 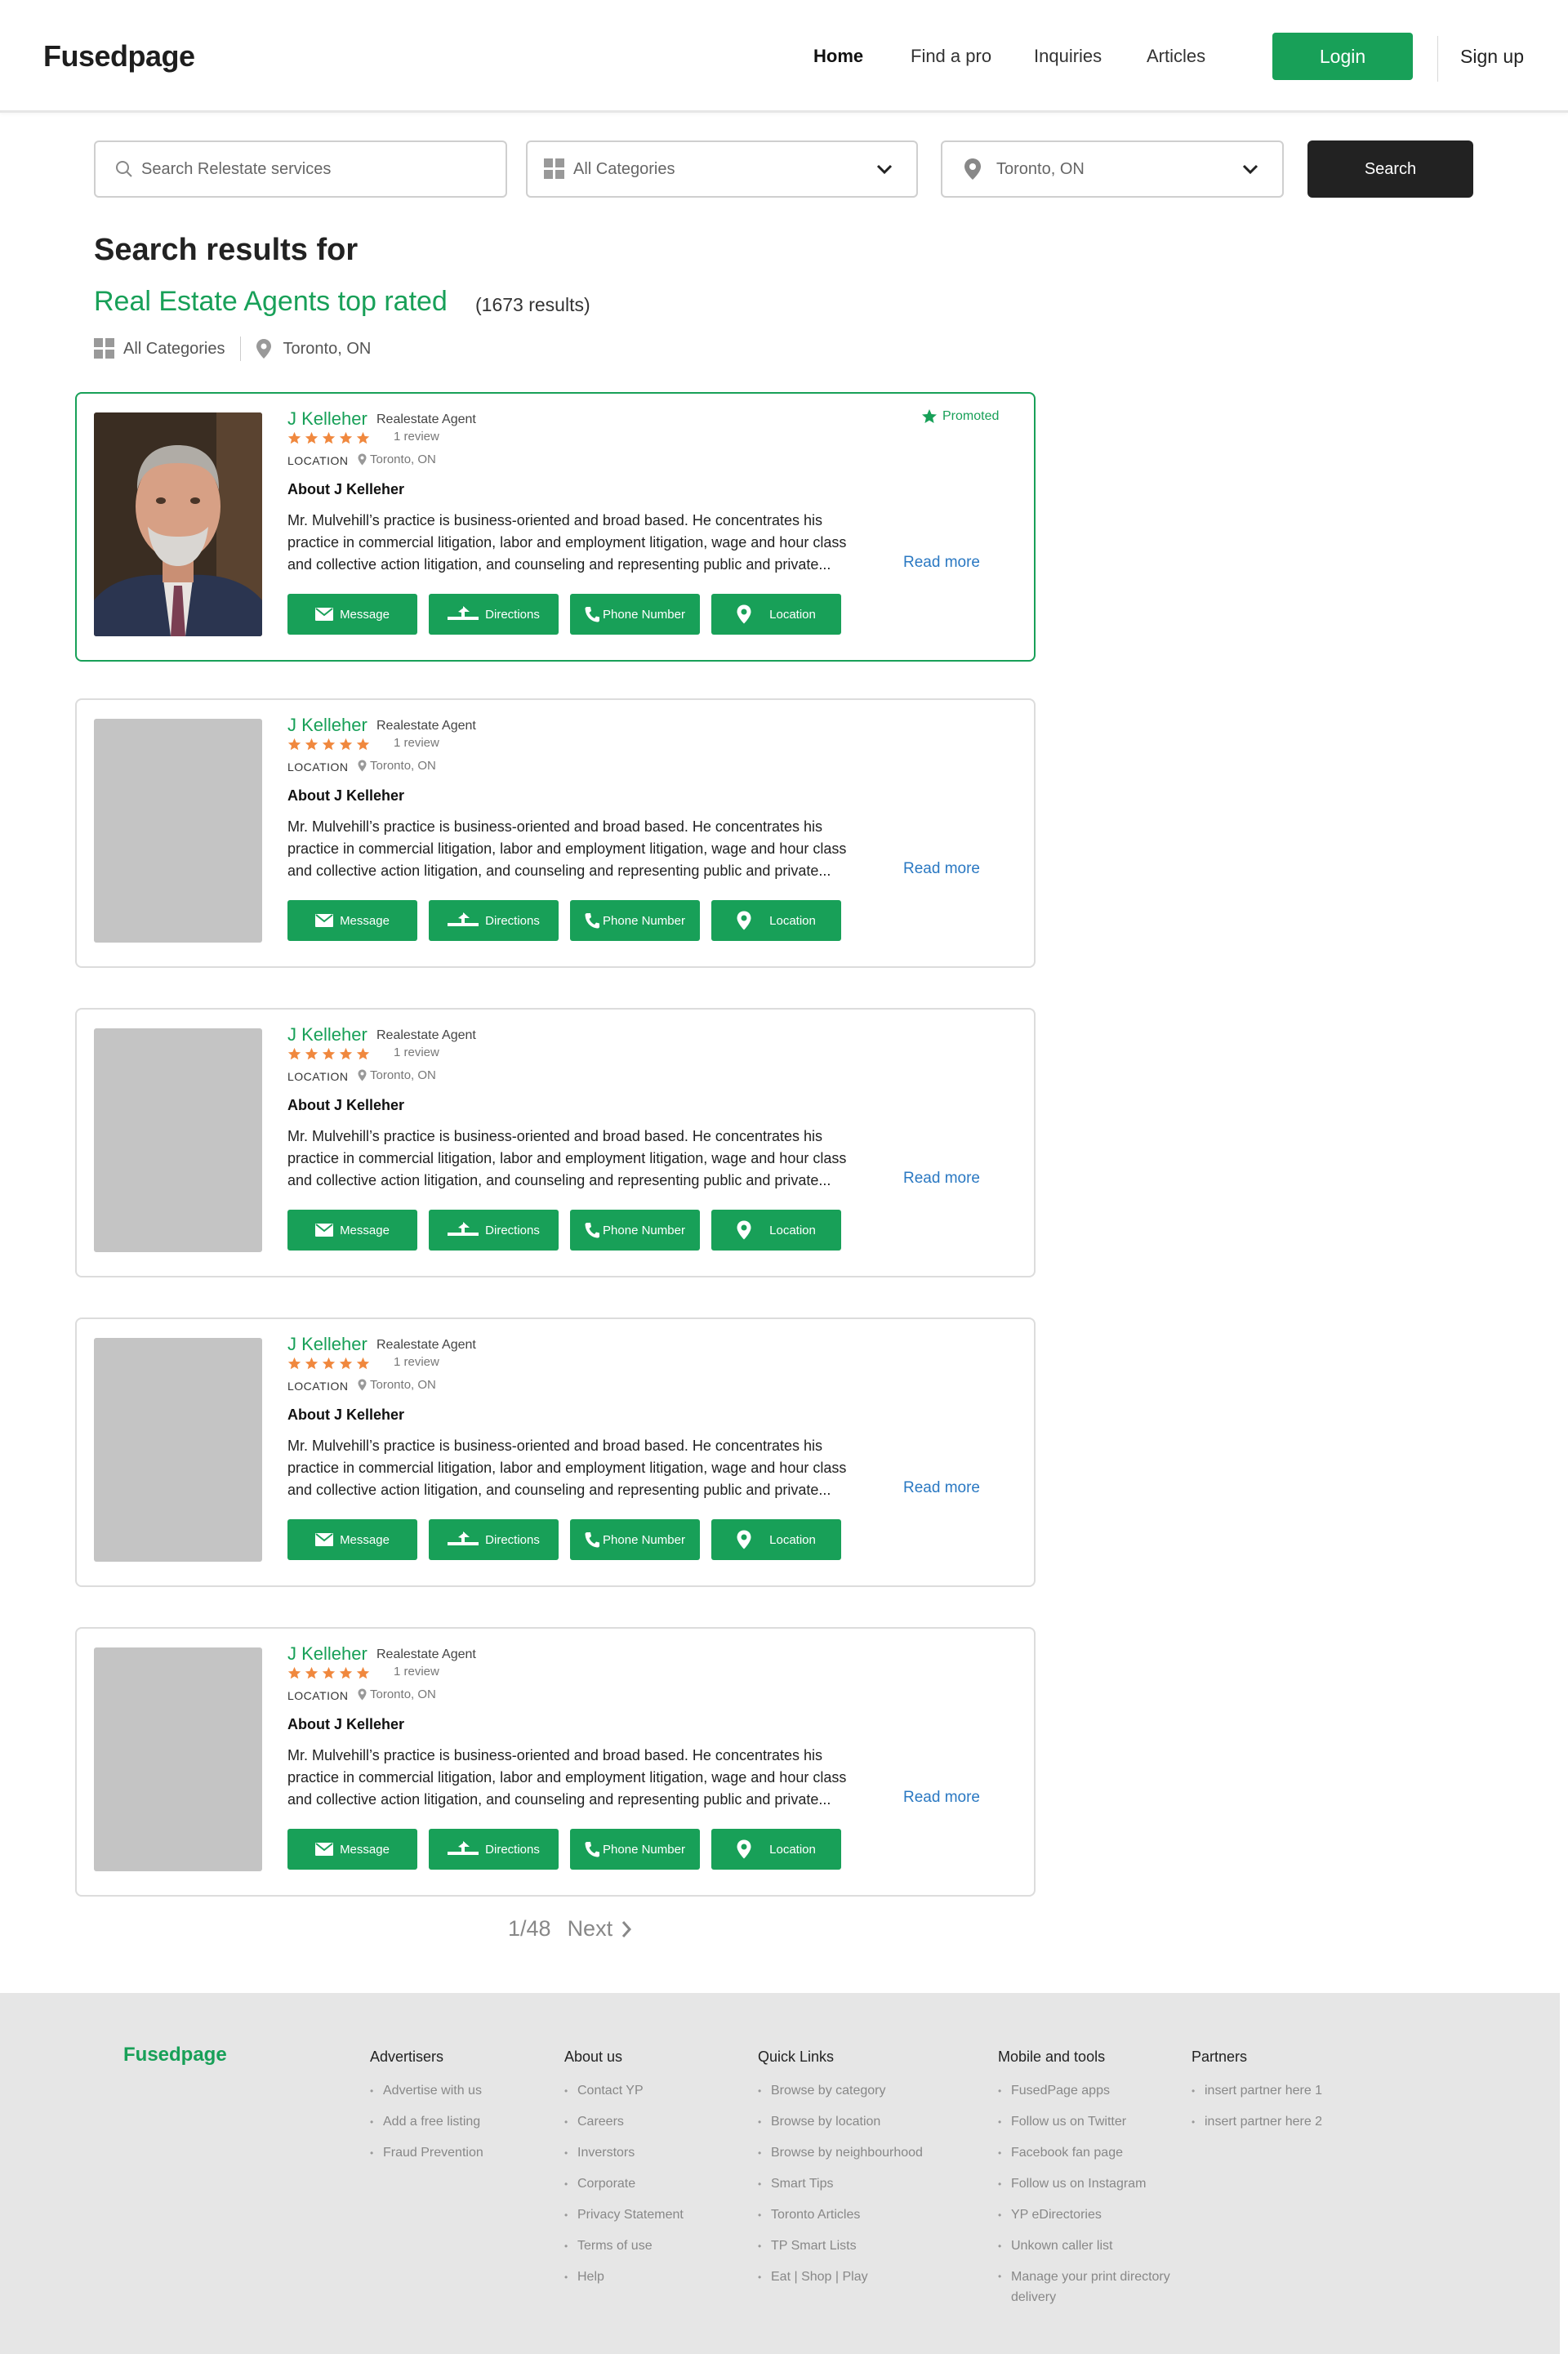 I want to click on footer-link: TP Smart Lists, so click(x=840, y=2246).